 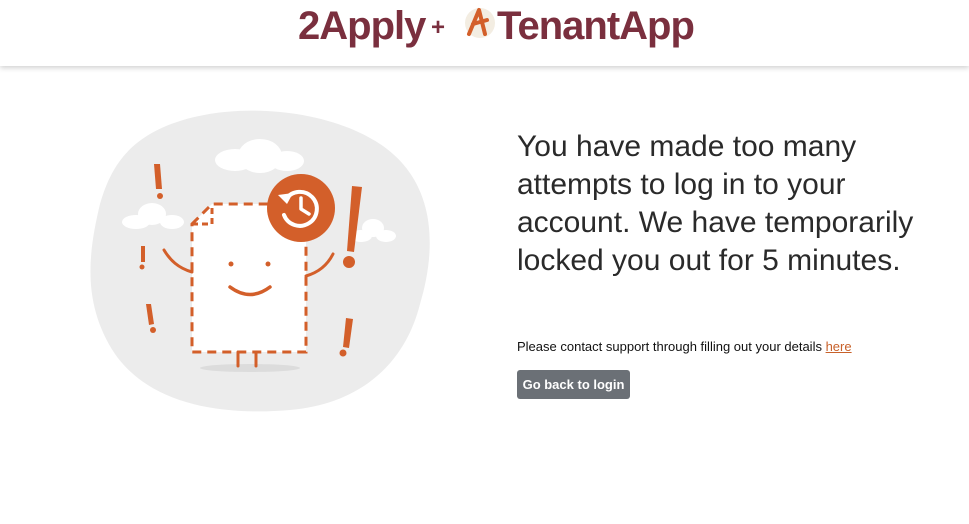 What do you see at coordinates (362, 26) in the screenshot?
I see `brand-2apply-logo: 2Apply` at bounding box center [362, 26].